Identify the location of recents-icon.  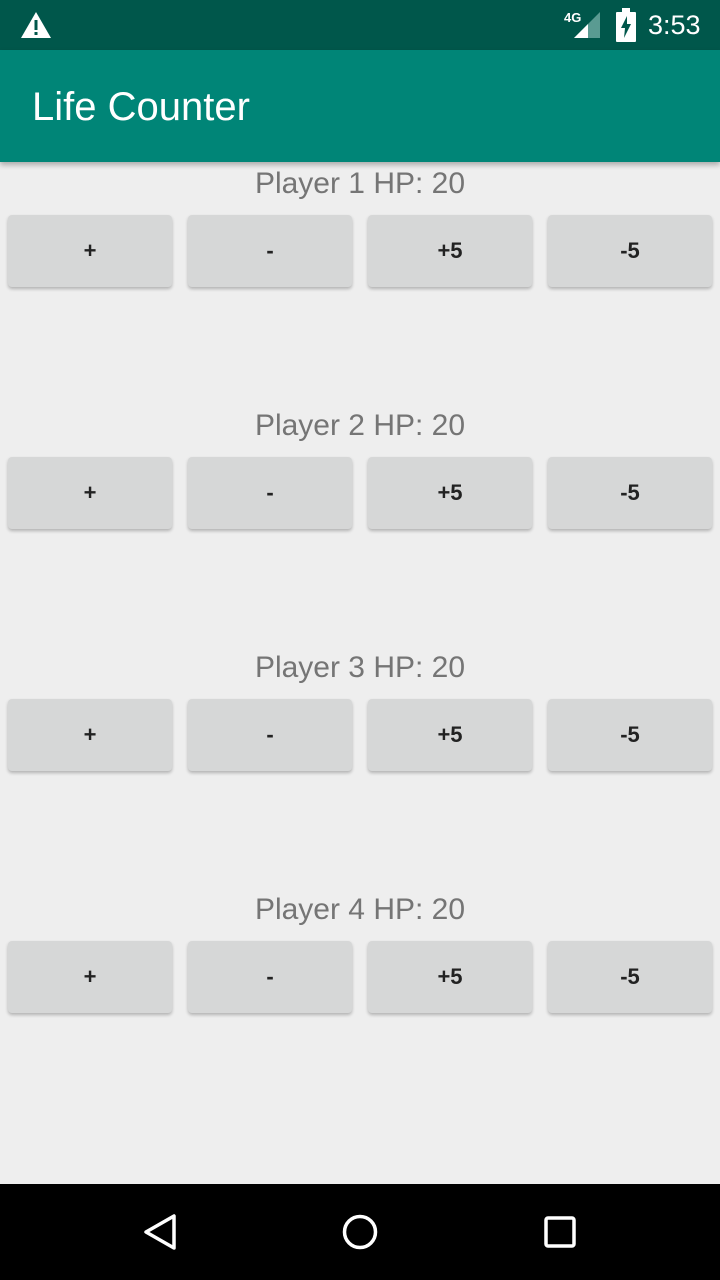
(560, 1232).